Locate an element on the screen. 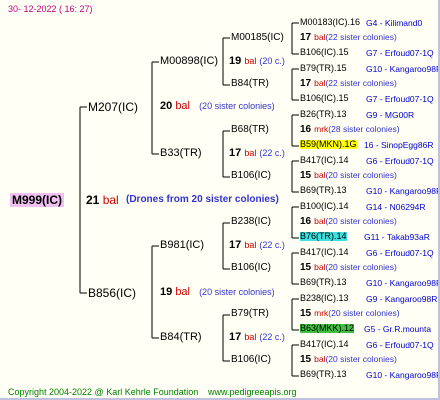 The image size is (440, 400). gen4-location: G9 - Kangaroo98R is located at coordinates (402, 299).